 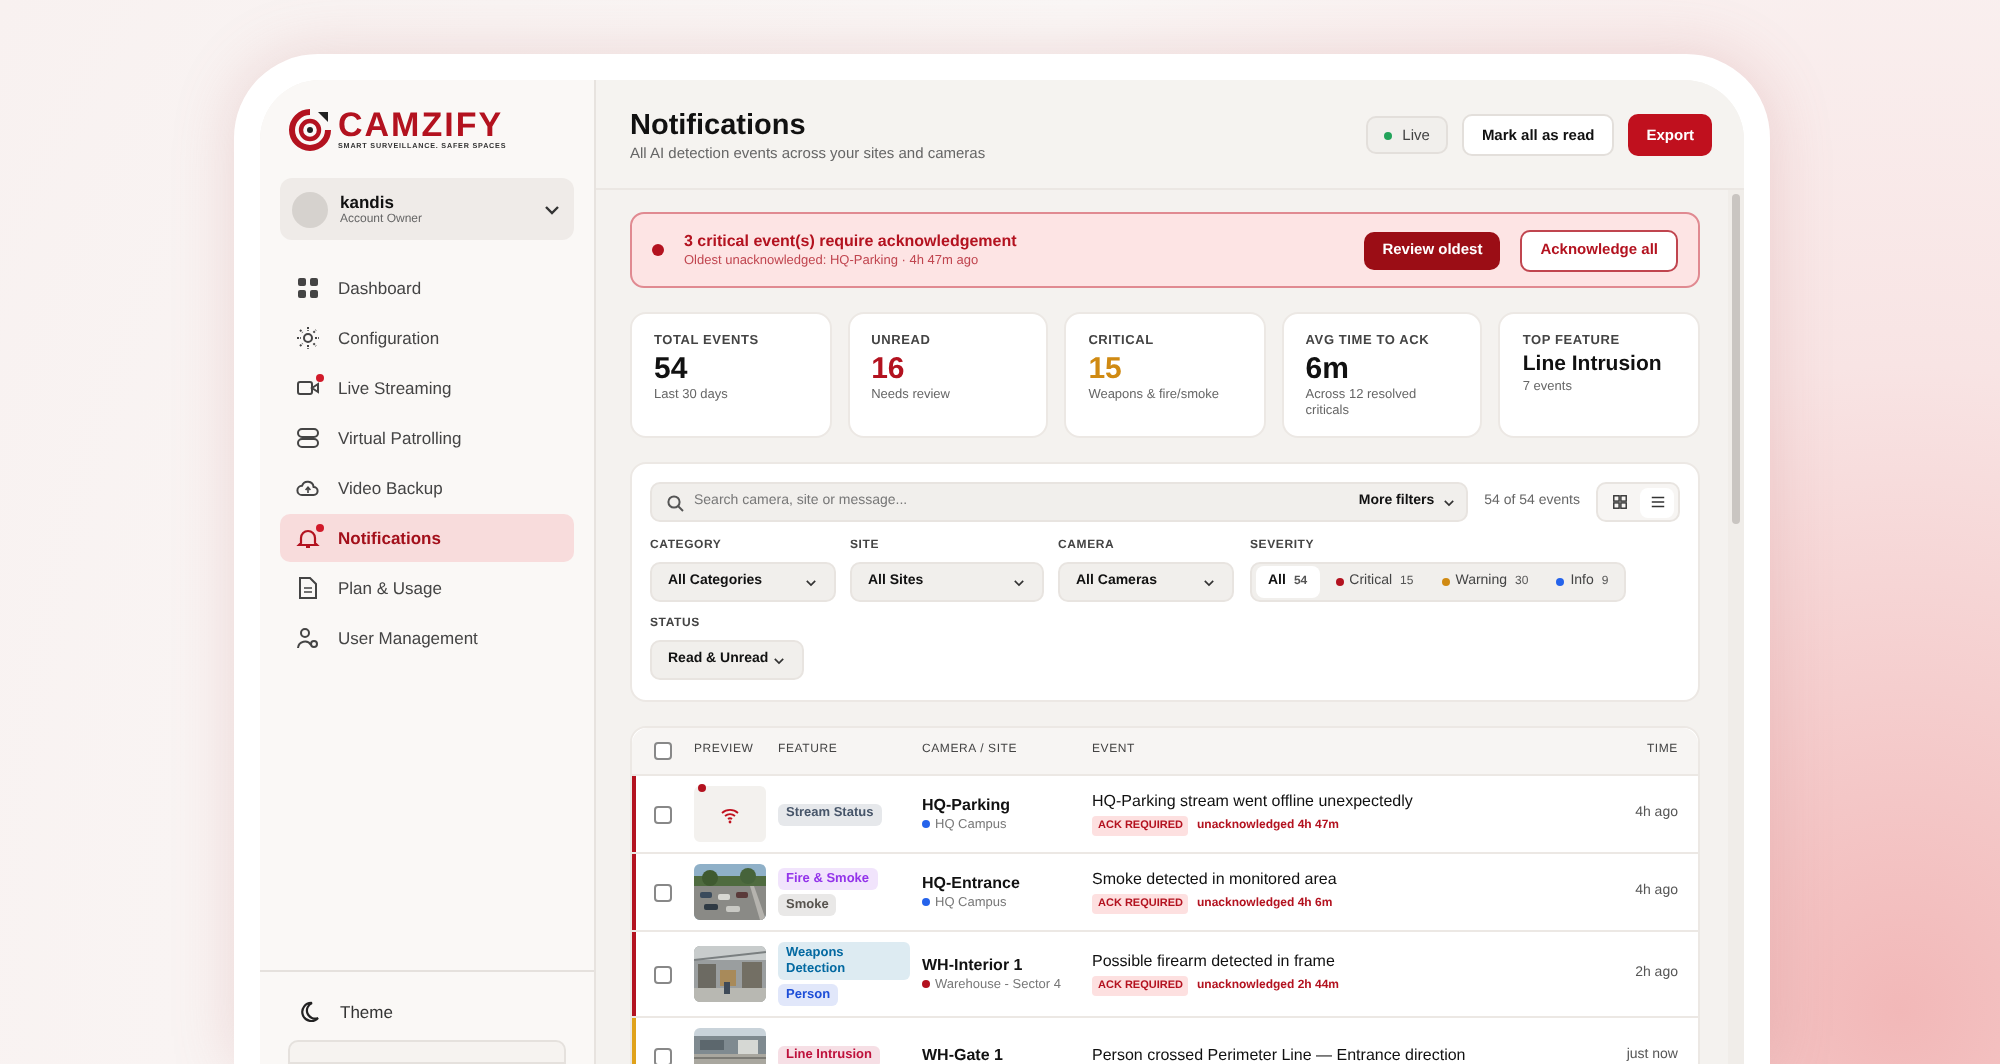 I want to click on stat-value: 15, so click(x=1106, y=370).